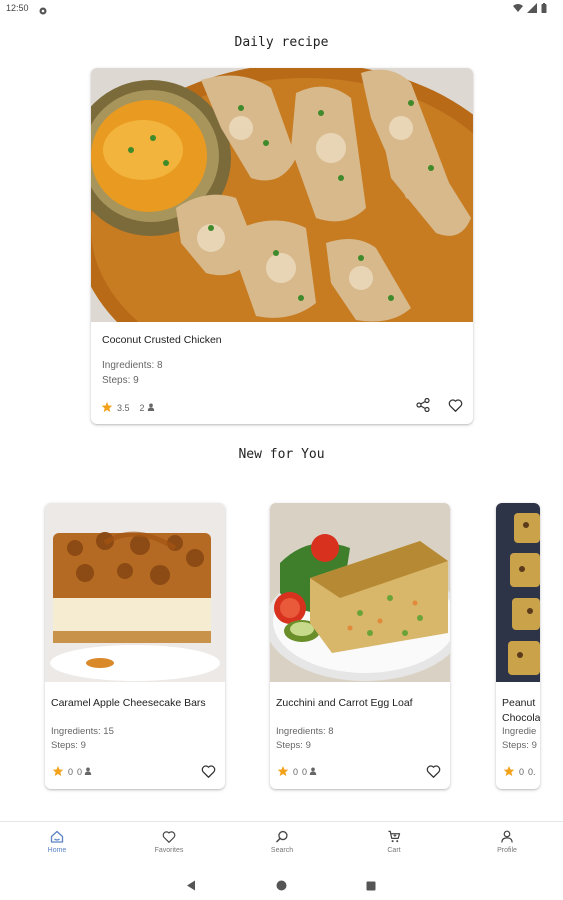  What do you see at coordinates (17, 8) in the screenshot?
I see `status-time: 12:50` at bounding box center [17, 8].